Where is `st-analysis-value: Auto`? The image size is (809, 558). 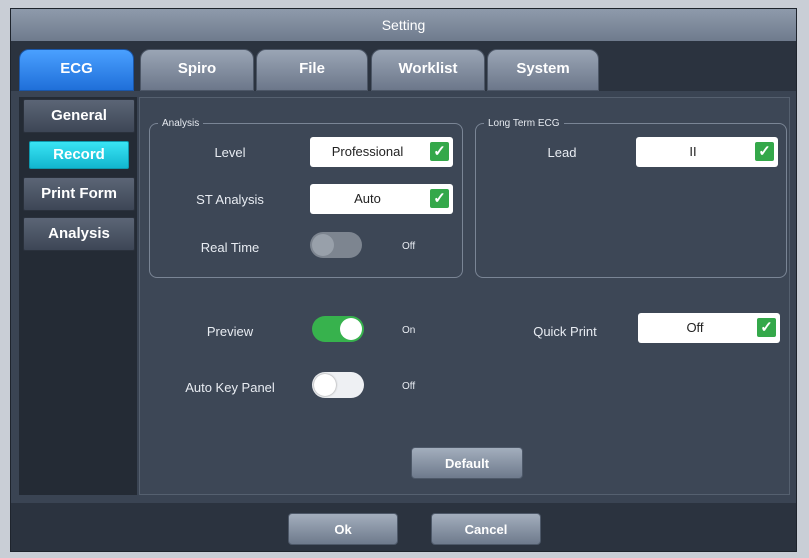 st-analysis-value: Auto is located at coordinates (367, 198).